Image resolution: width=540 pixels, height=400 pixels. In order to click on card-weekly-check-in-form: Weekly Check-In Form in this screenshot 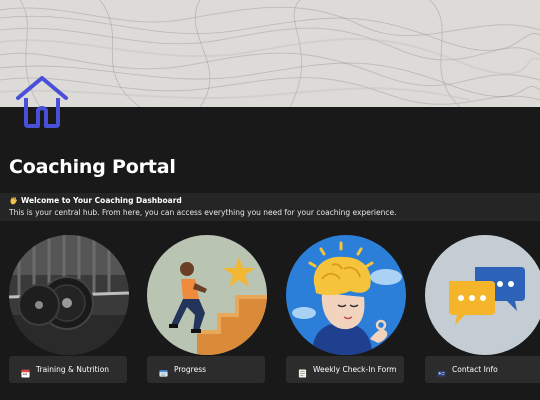, I will do `click(348, 307)`.